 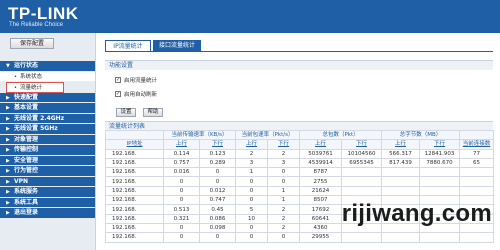 I want to click on table-cell: 4360, so click(x=321, y=228).